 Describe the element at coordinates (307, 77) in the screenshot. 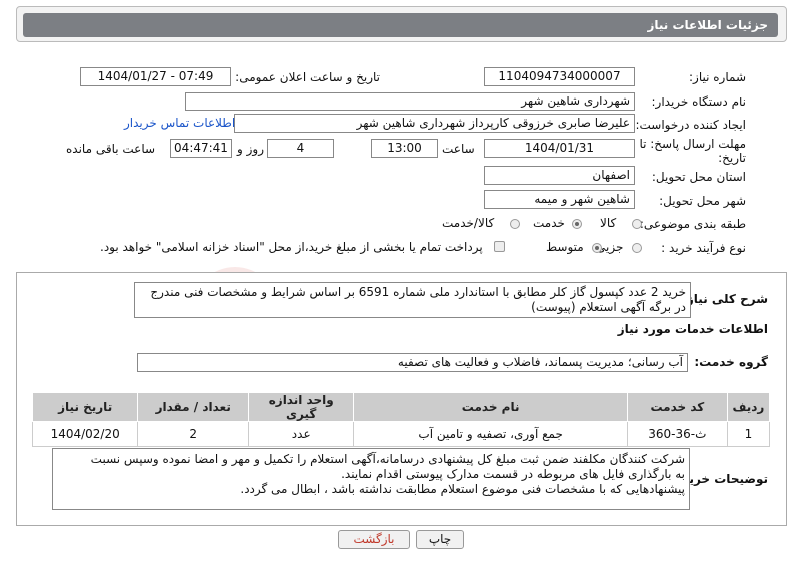

I see `announce-date-label: تاریخ و ساعت اعلان عمومی:` at that location.